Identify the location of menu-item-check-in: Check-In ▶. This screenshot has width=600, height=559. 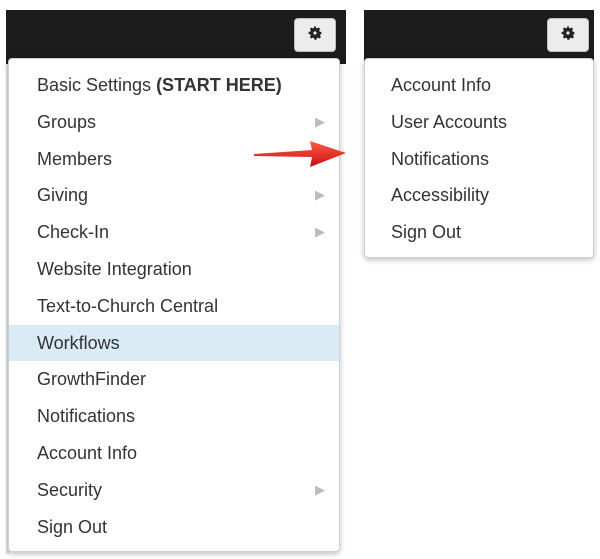
(174, 232).